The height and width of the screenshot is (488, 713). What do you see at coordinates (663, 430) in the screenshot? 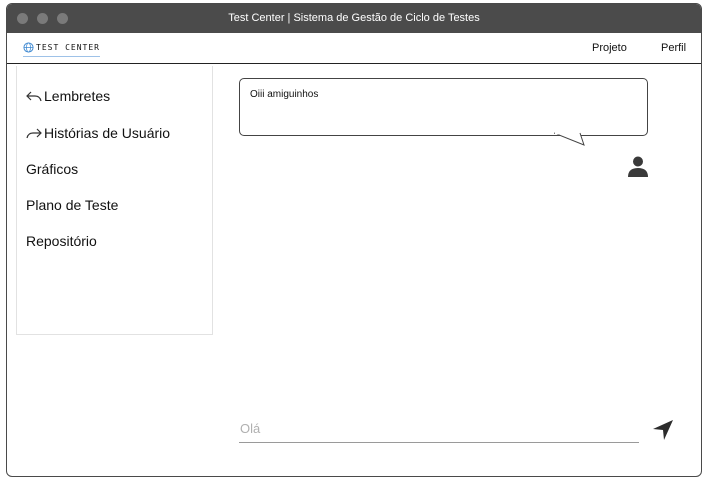
I see `send-icon` at bounding box center [663, 430].